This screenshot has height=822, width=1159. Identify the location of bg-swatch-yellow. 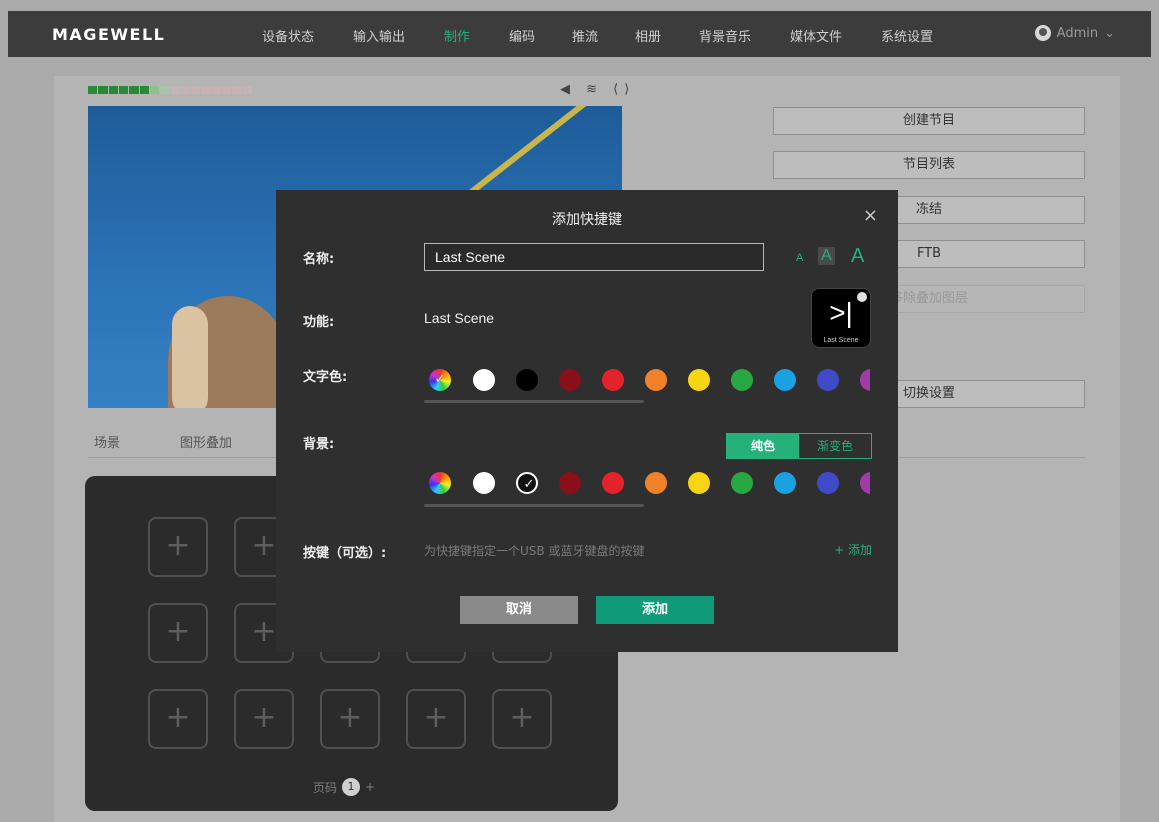
(699, 483).